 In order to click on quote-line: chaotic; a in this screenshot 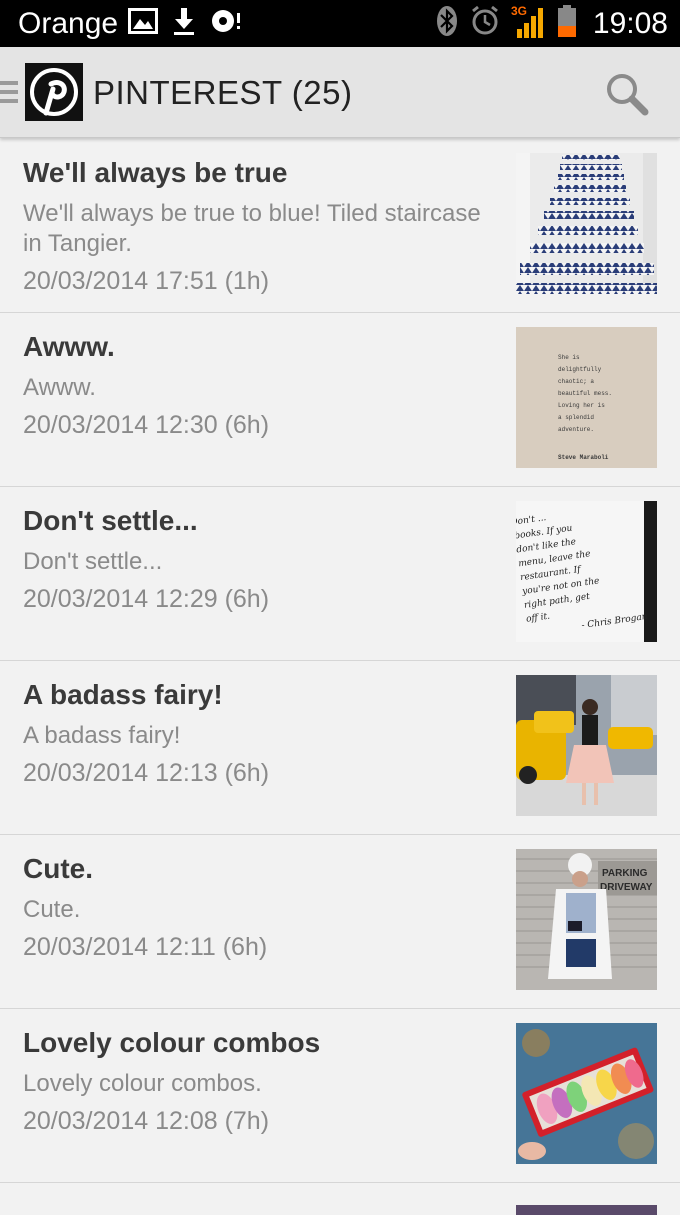, I will do `click(576, 381)`.